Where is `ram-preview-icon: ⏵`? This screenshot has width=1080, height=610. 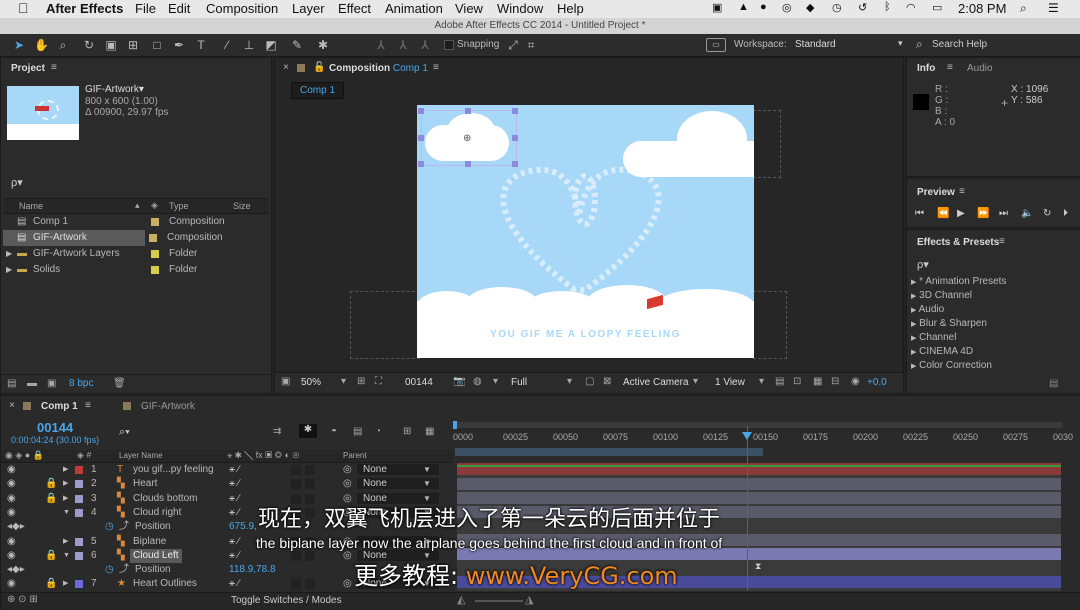 ram-preview-icon: ⏵ is located at coordinates (1065, 213).